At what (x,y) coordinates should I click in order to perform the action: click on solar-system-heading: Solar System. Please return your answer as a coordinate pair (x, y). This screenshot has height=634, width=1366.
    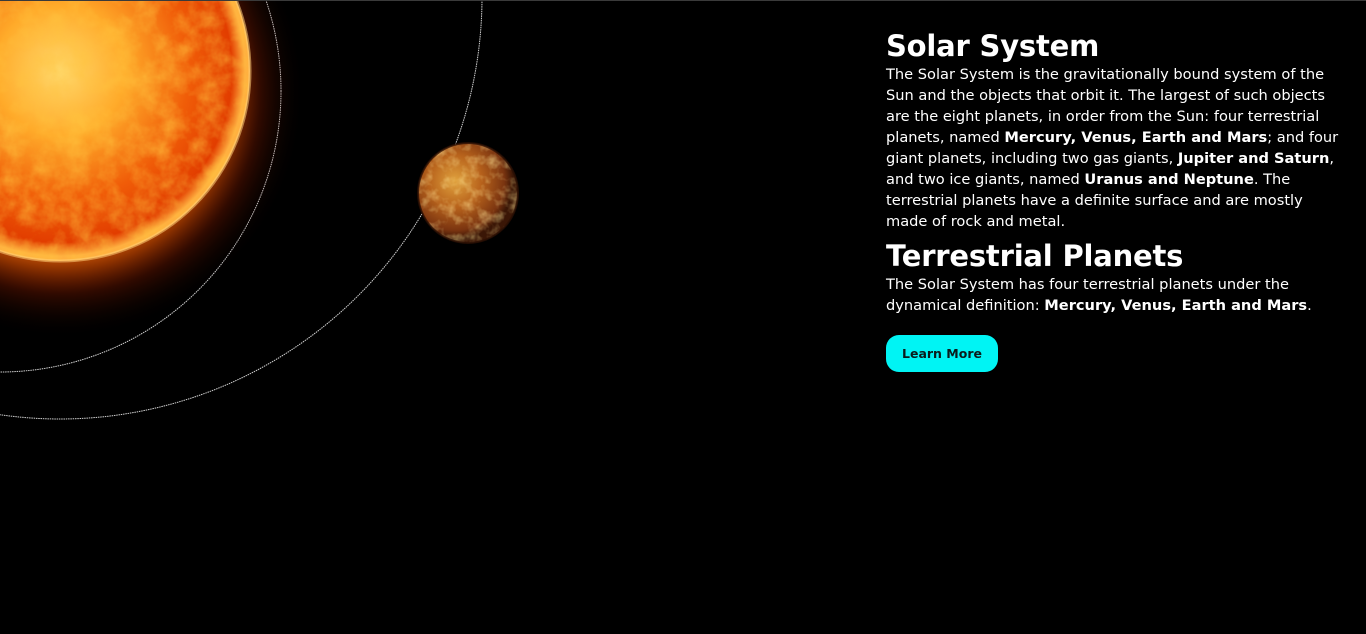
    Looking at the image, I should click on (993, 46).